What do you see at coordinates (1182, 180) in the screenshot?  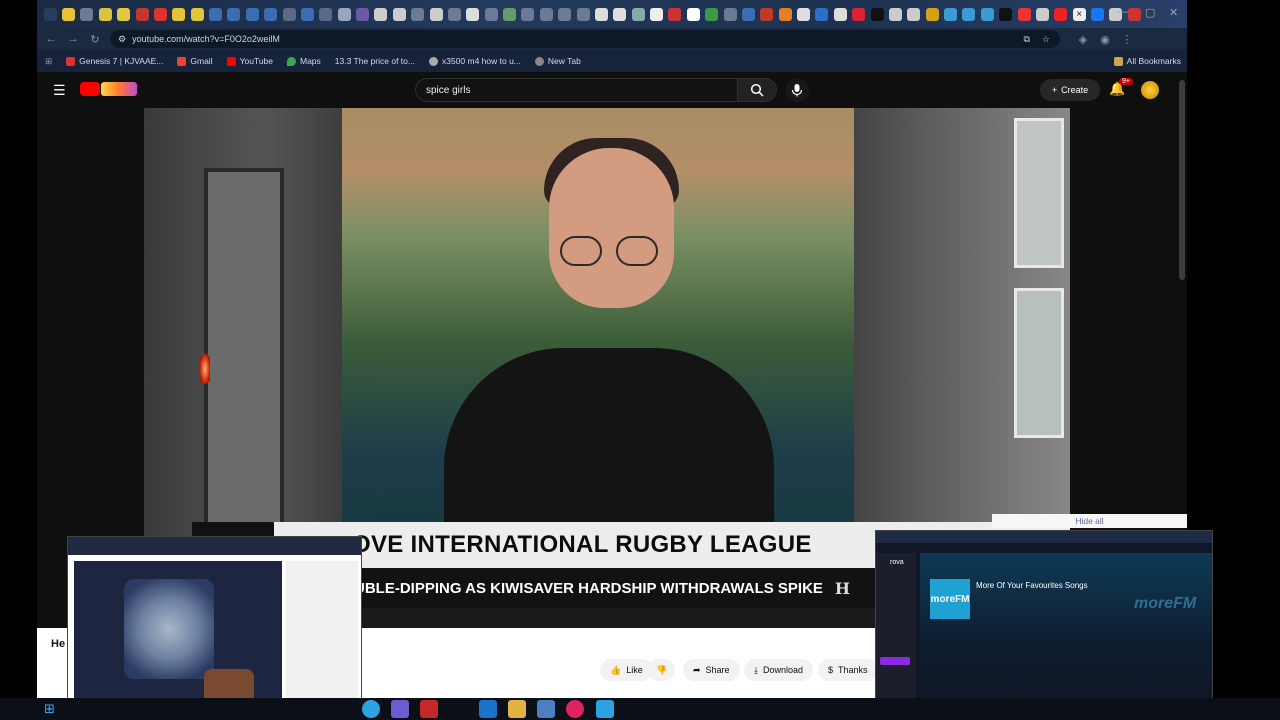 I see `scrollbar` at bounding box center [1182, 180].